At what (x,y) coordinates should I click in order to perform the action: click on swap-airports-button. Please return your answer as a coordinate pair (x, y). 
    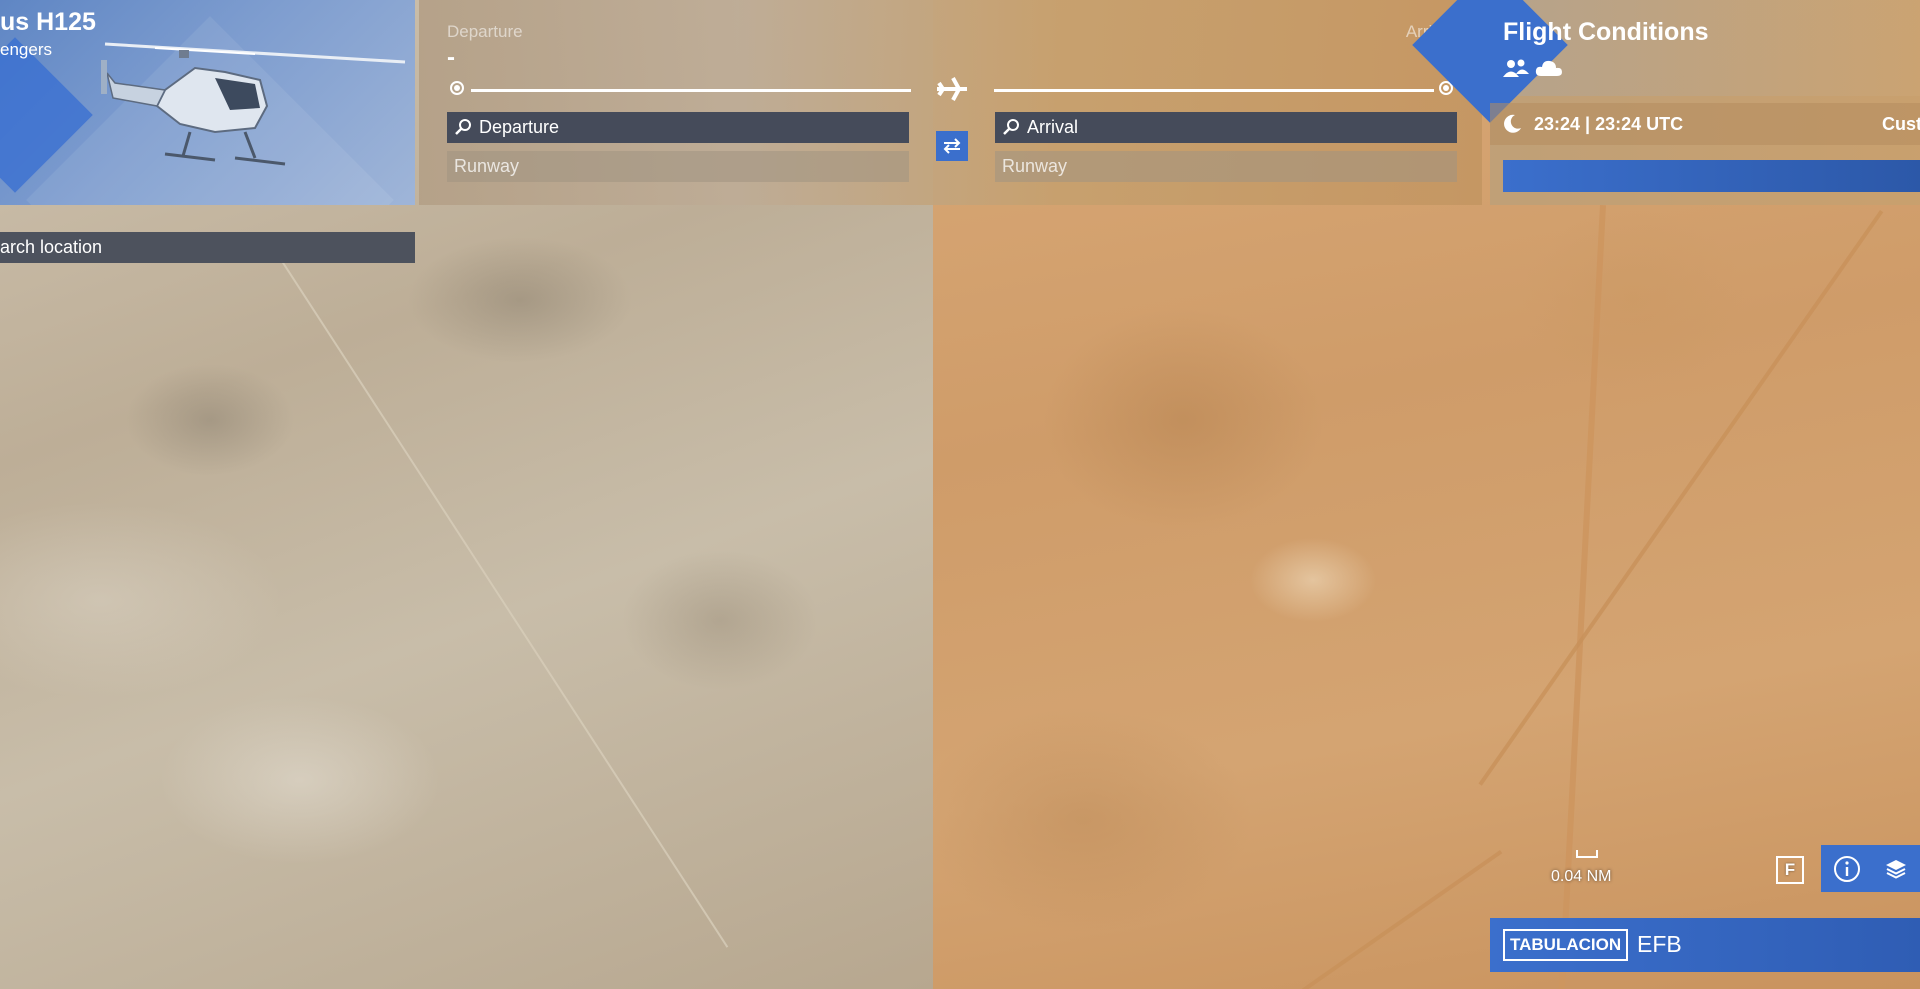
    Looking at the image, I should click on (952, 146).